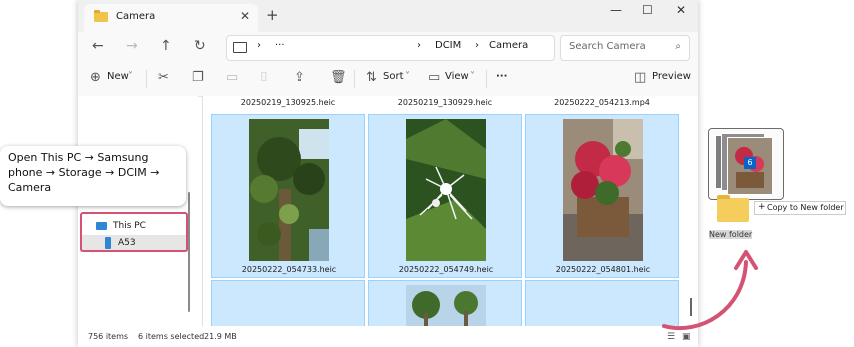  What do you see at coordinates (171, 18) in the screenshot?
I see `tab-camera: Camera ✕` at bounding box center [171, 18].